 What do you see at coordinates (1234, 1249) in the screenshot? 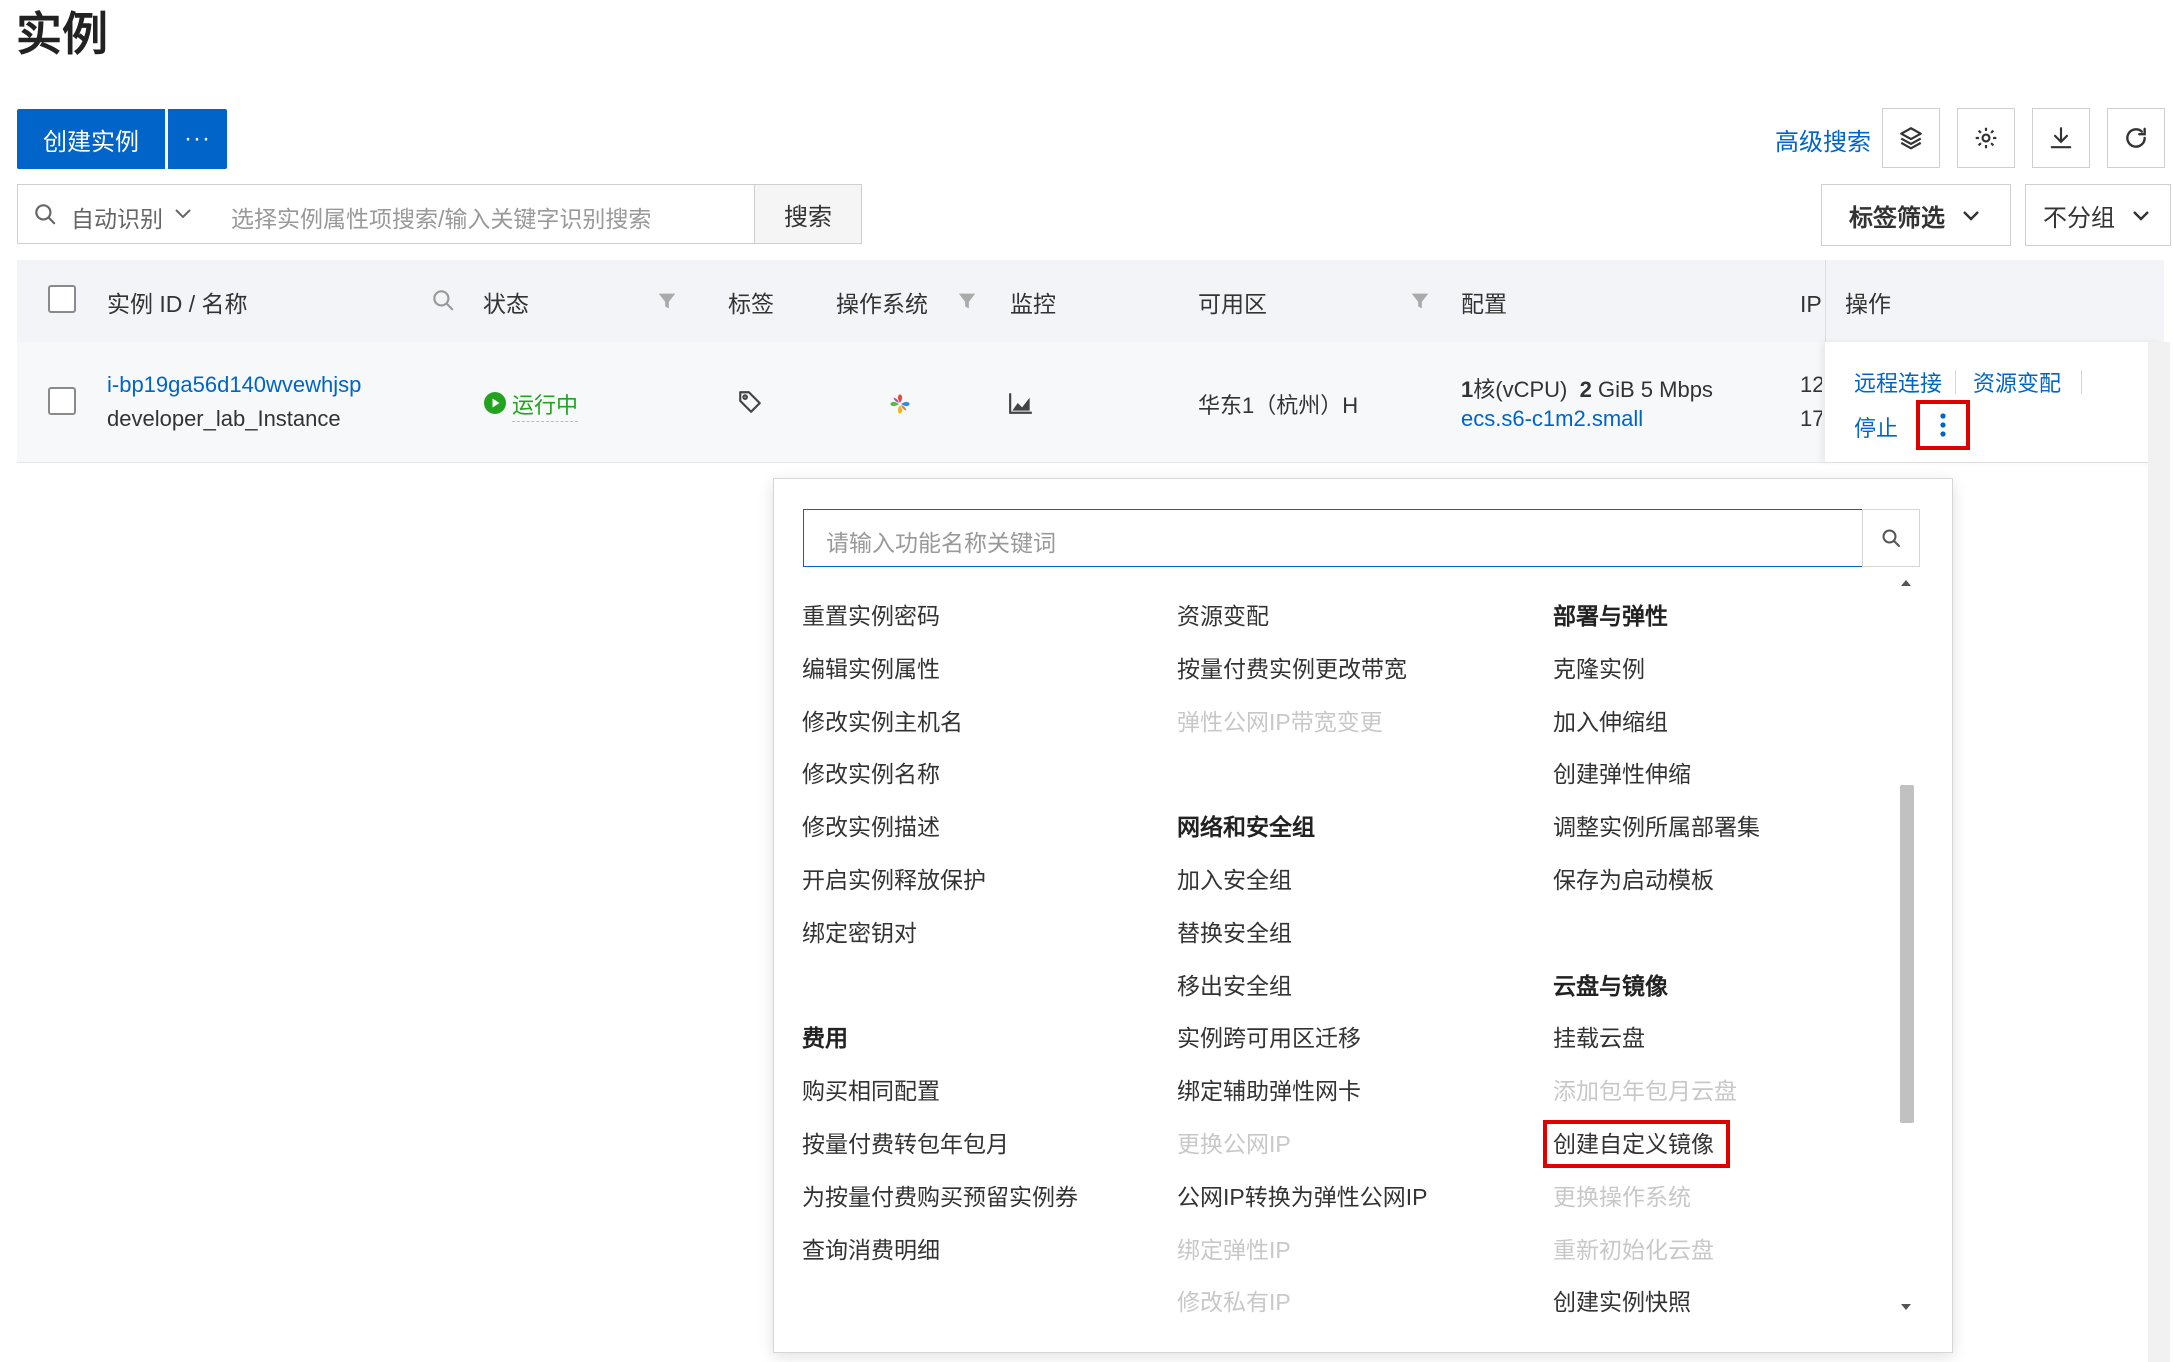
I see `menu-item-disabled: 绑定弹性IP` at bounding box center [1234, 1249].